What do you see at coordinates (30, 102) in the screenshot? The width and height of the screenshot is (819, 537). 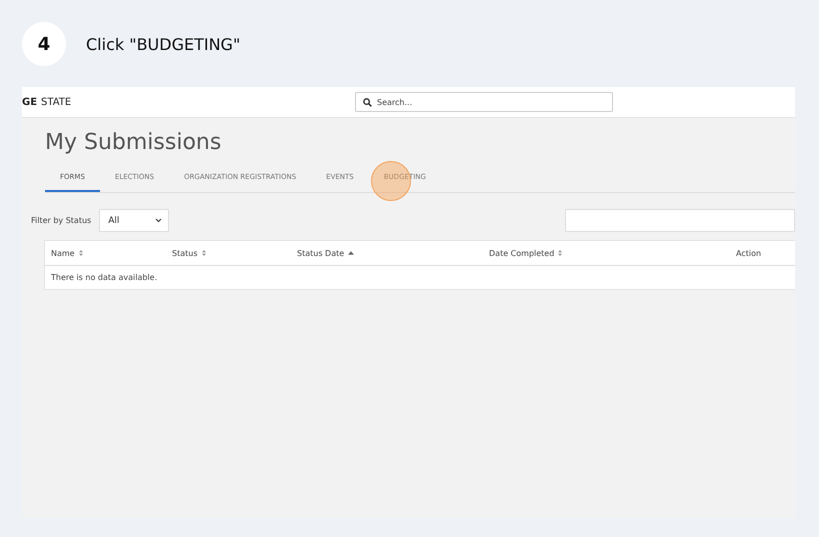 I see `logo-text: GE` at bounding box center [30, 102].